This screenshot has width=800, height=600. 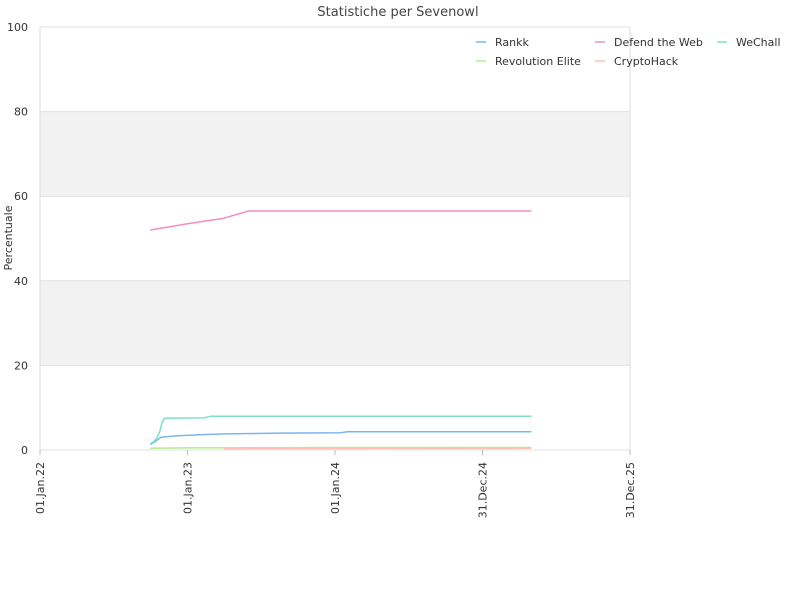 What do you see at coordinates (21, 112) in the screenshot?
I see `y-tick-label: 80` at bounding box center [21, 112].